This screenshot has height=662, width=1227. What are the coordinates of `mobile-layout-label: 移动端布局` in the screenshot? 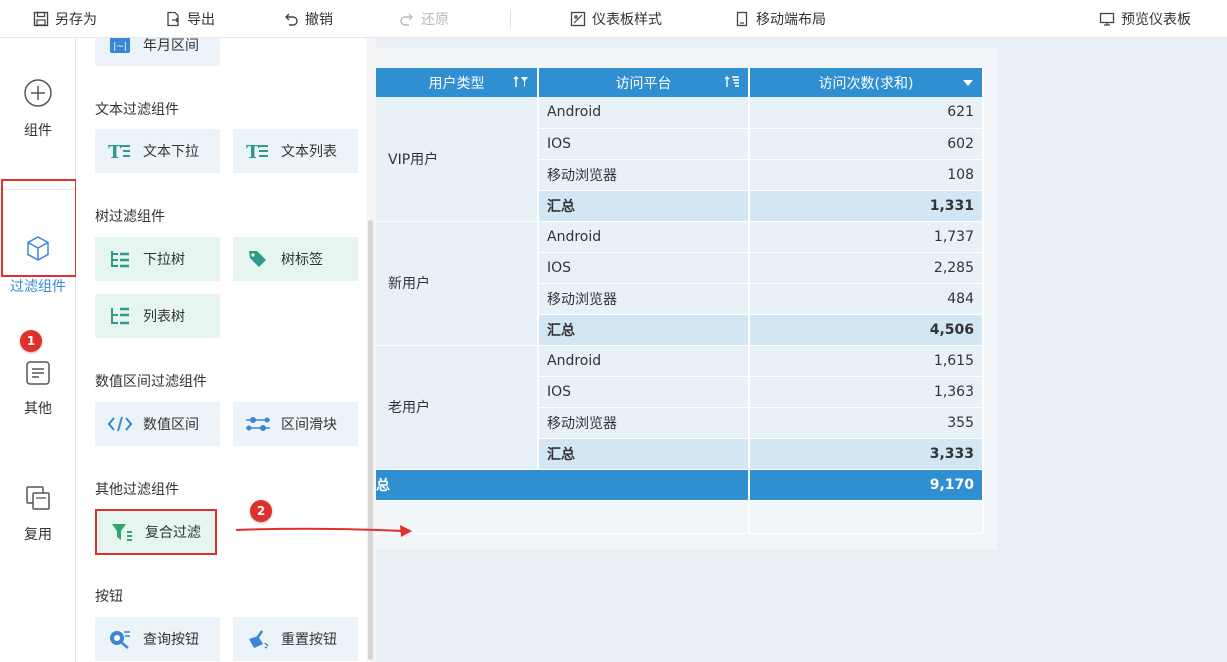 It's located at (791, 20).